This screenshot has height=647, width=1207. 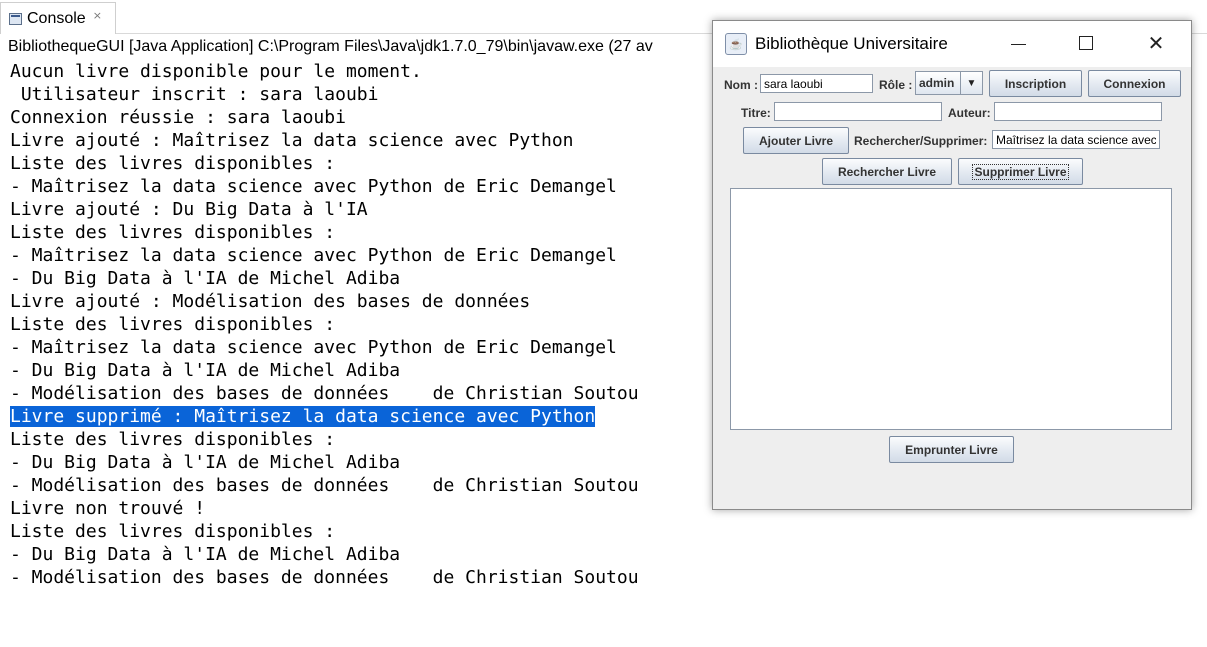 I want to click on console-line: Utilisateur inscrit : sara laoubi, so click(x=324, y=94).